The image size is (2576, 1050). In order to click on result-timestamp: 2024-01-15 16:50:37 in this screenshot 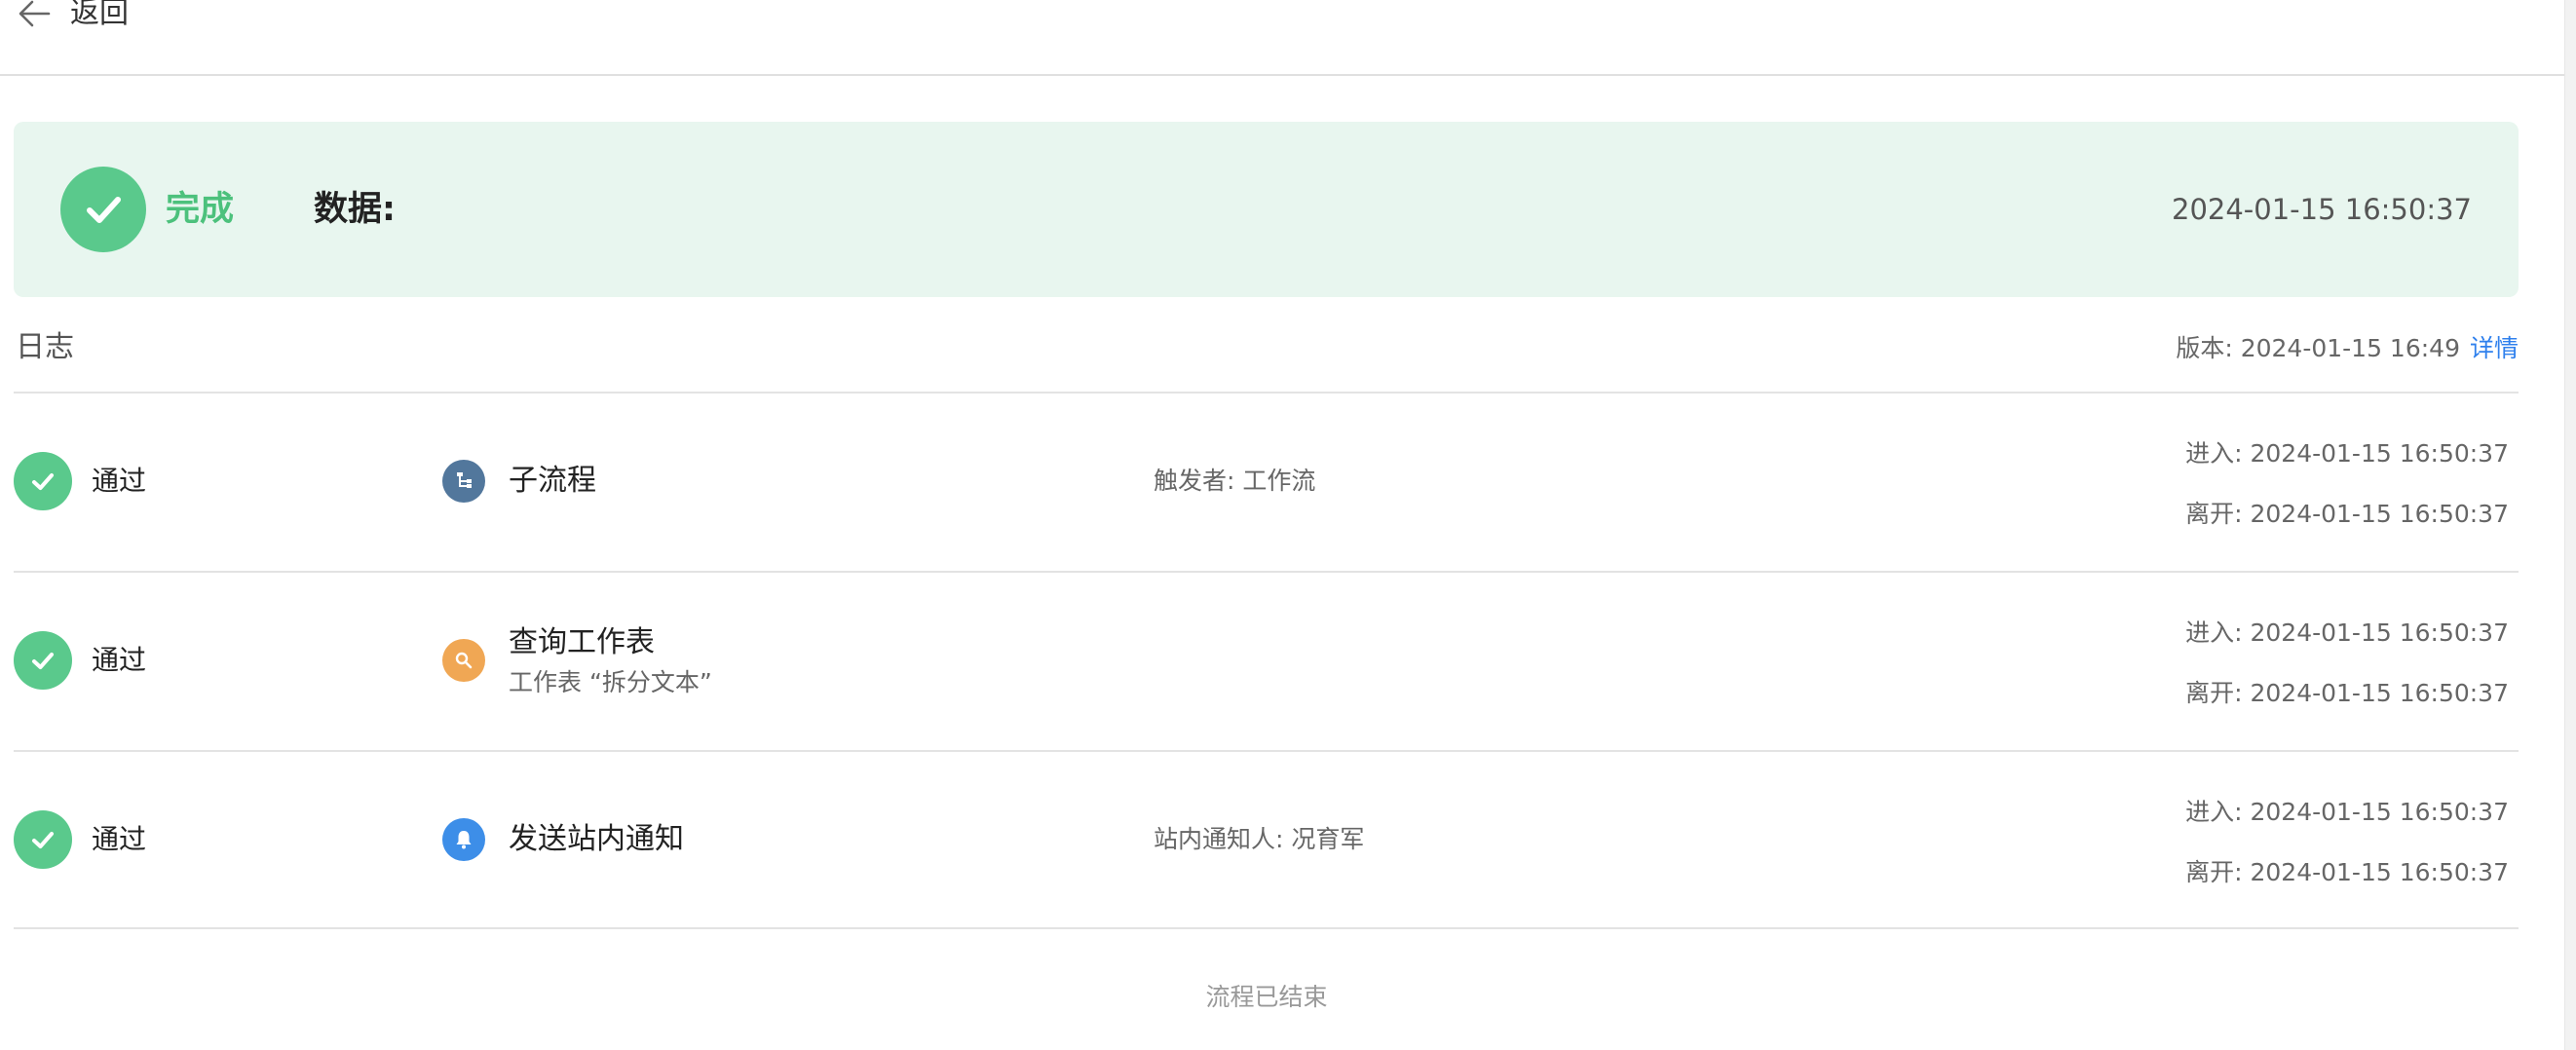, I will do `click(2322, 209)`.